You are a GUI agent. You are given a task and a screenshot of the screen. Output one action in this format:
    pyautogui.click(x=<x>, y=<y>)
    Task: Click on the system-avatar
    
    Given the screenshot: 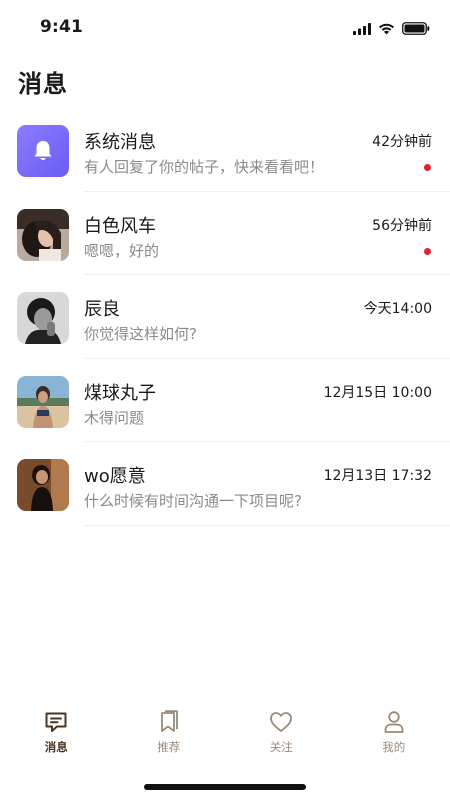 What is the action you would take?
    pyautogui.click(x=43, y=151)
    